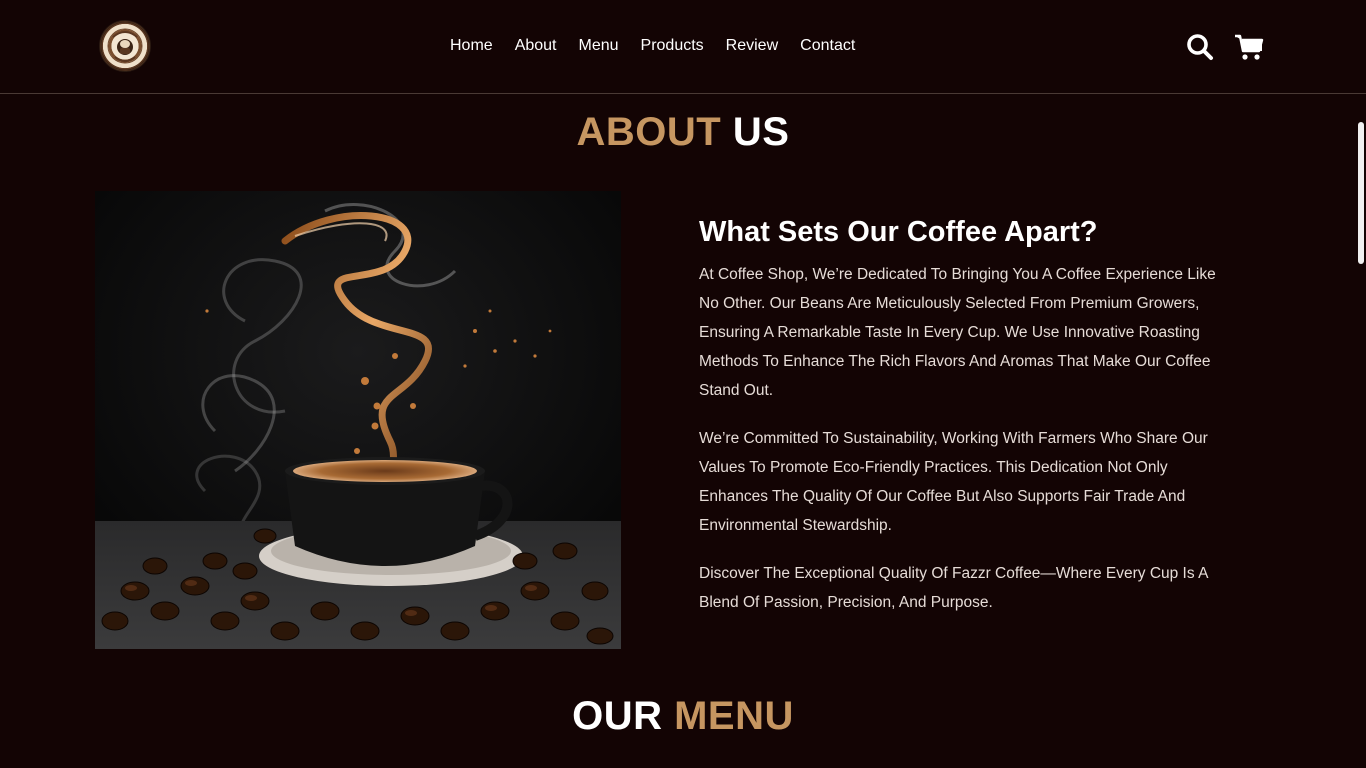  I want to click on main-nav: Home About Menu Products Review Contact, so click(663, 46).